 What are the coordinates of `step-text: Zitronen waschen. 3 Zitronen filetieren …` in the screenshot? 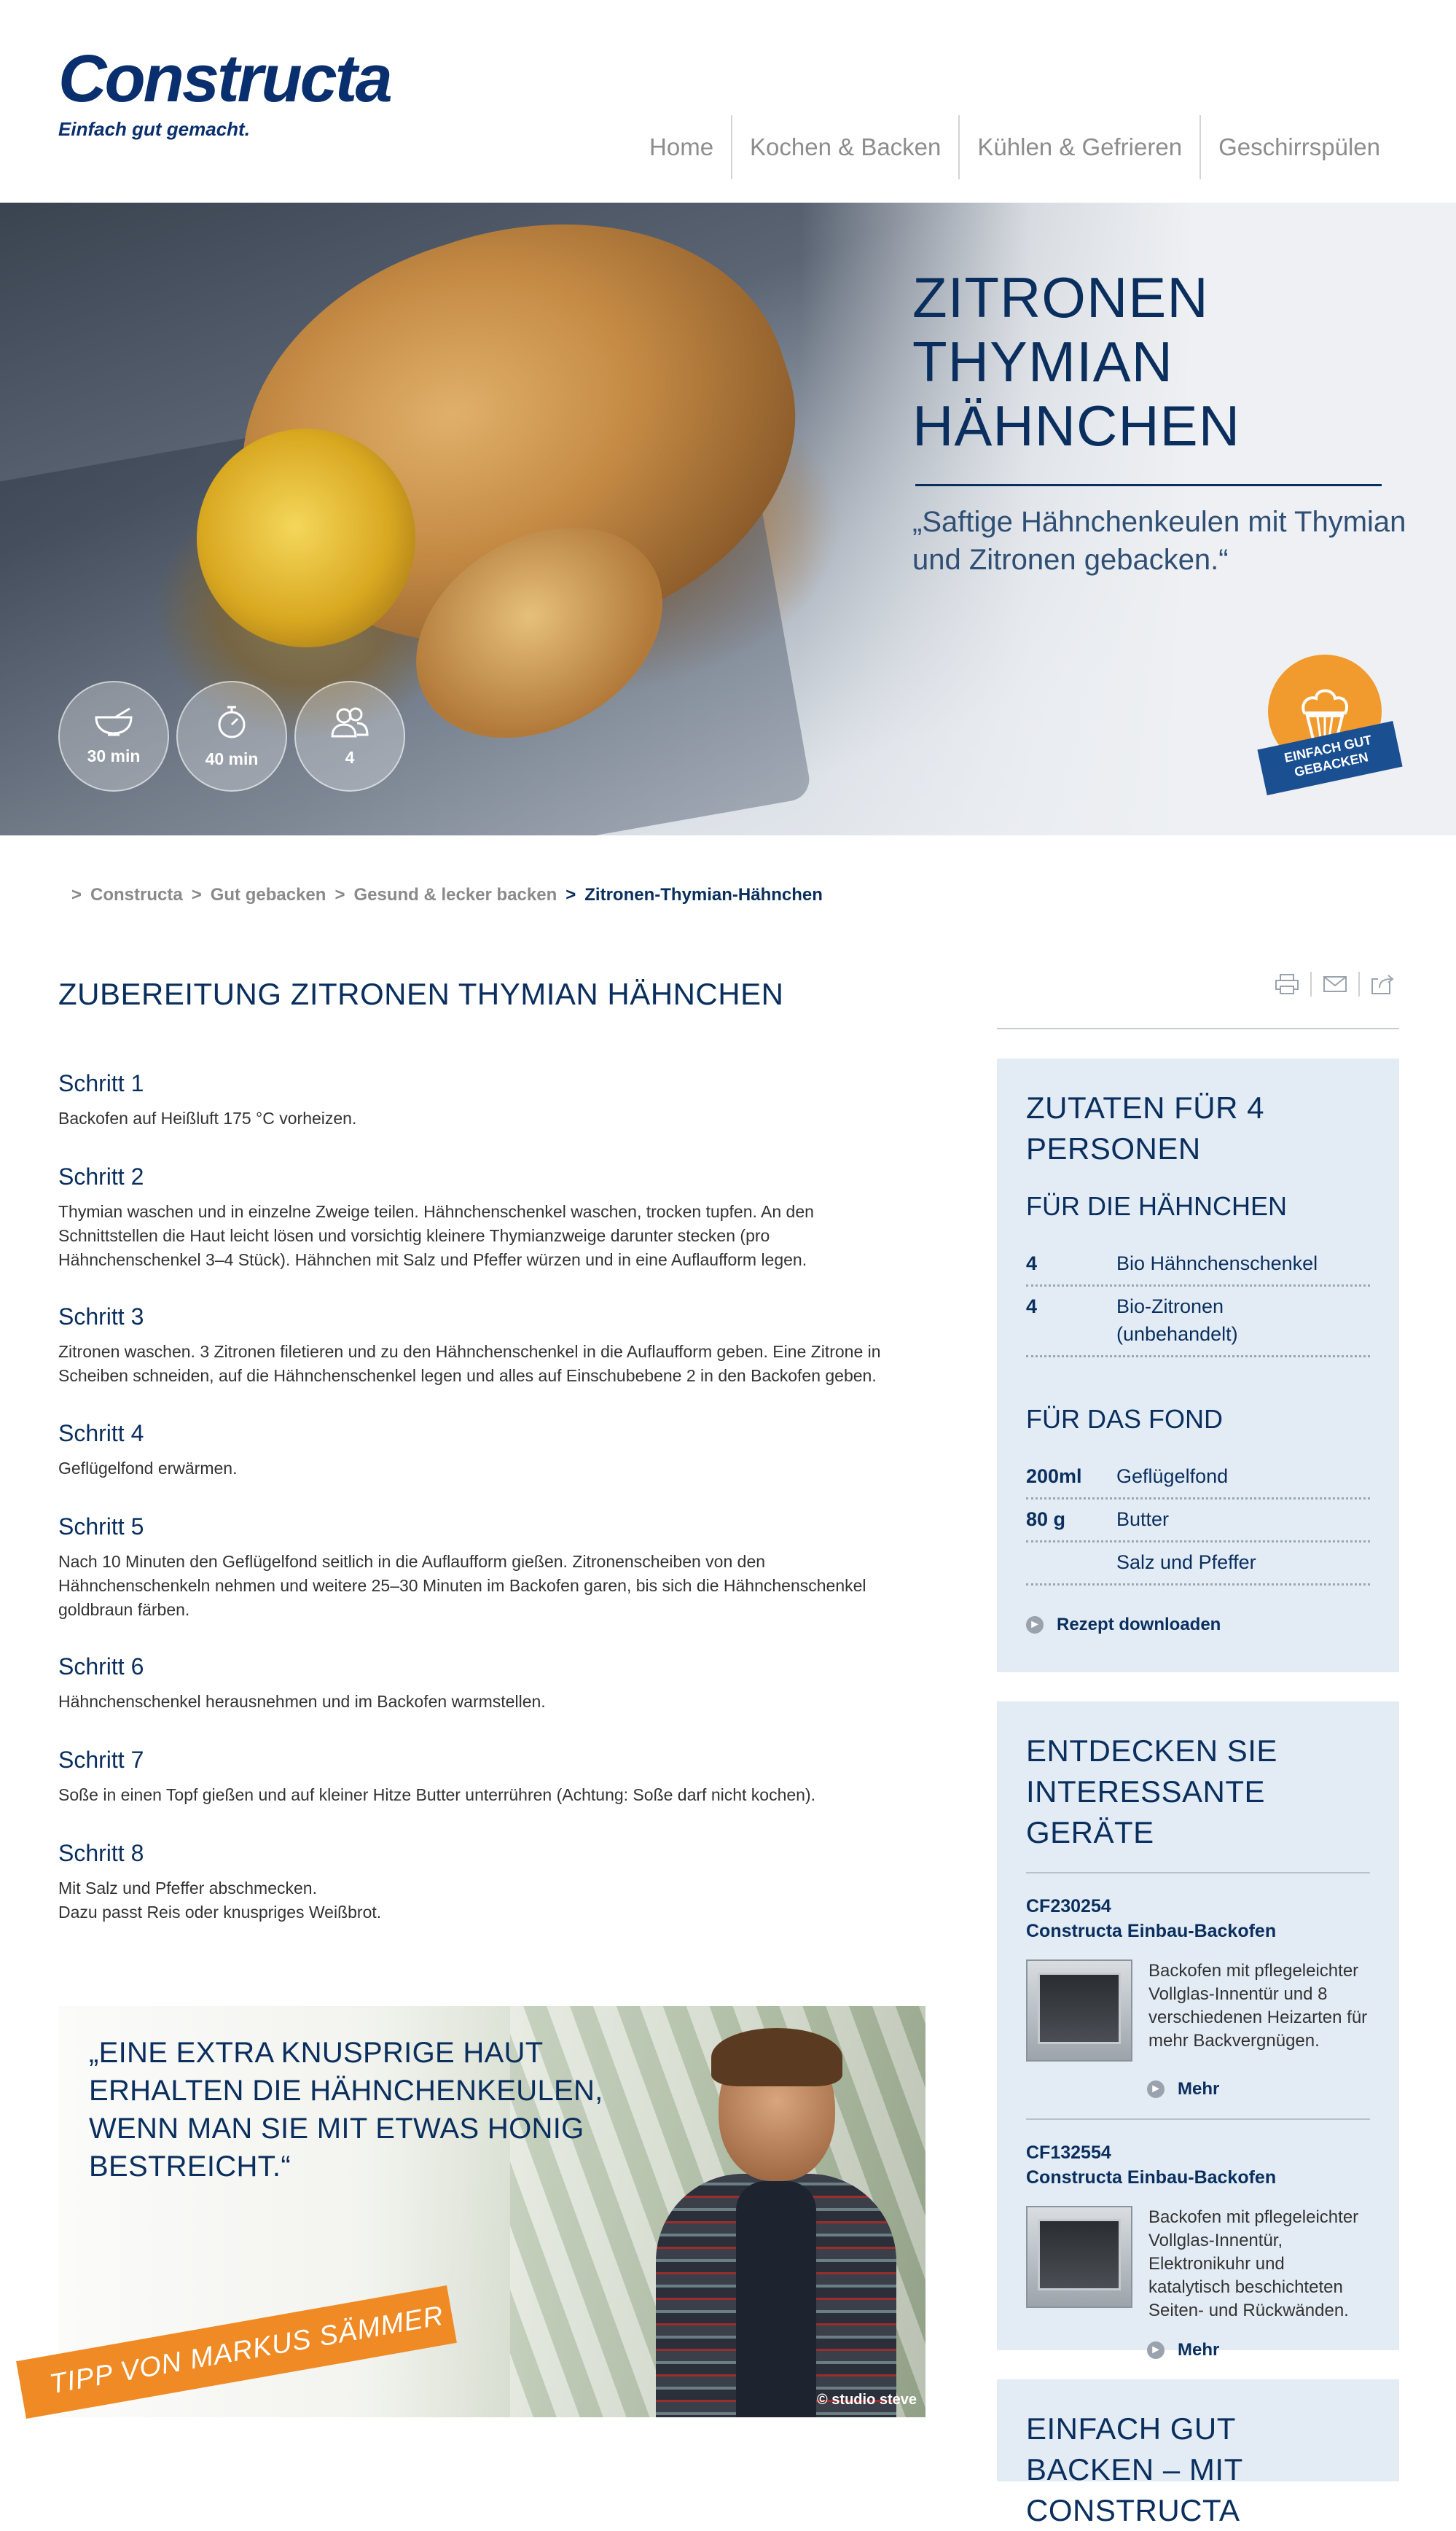 It's located at (469, 1364).